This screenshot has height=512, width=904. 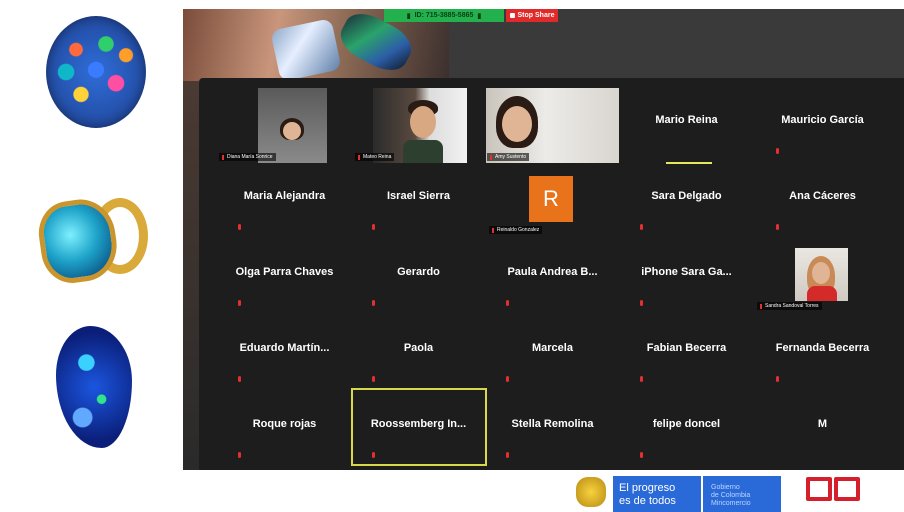 I want to click on participant-name: Maria Alejandra, so click(x=284, y=196).